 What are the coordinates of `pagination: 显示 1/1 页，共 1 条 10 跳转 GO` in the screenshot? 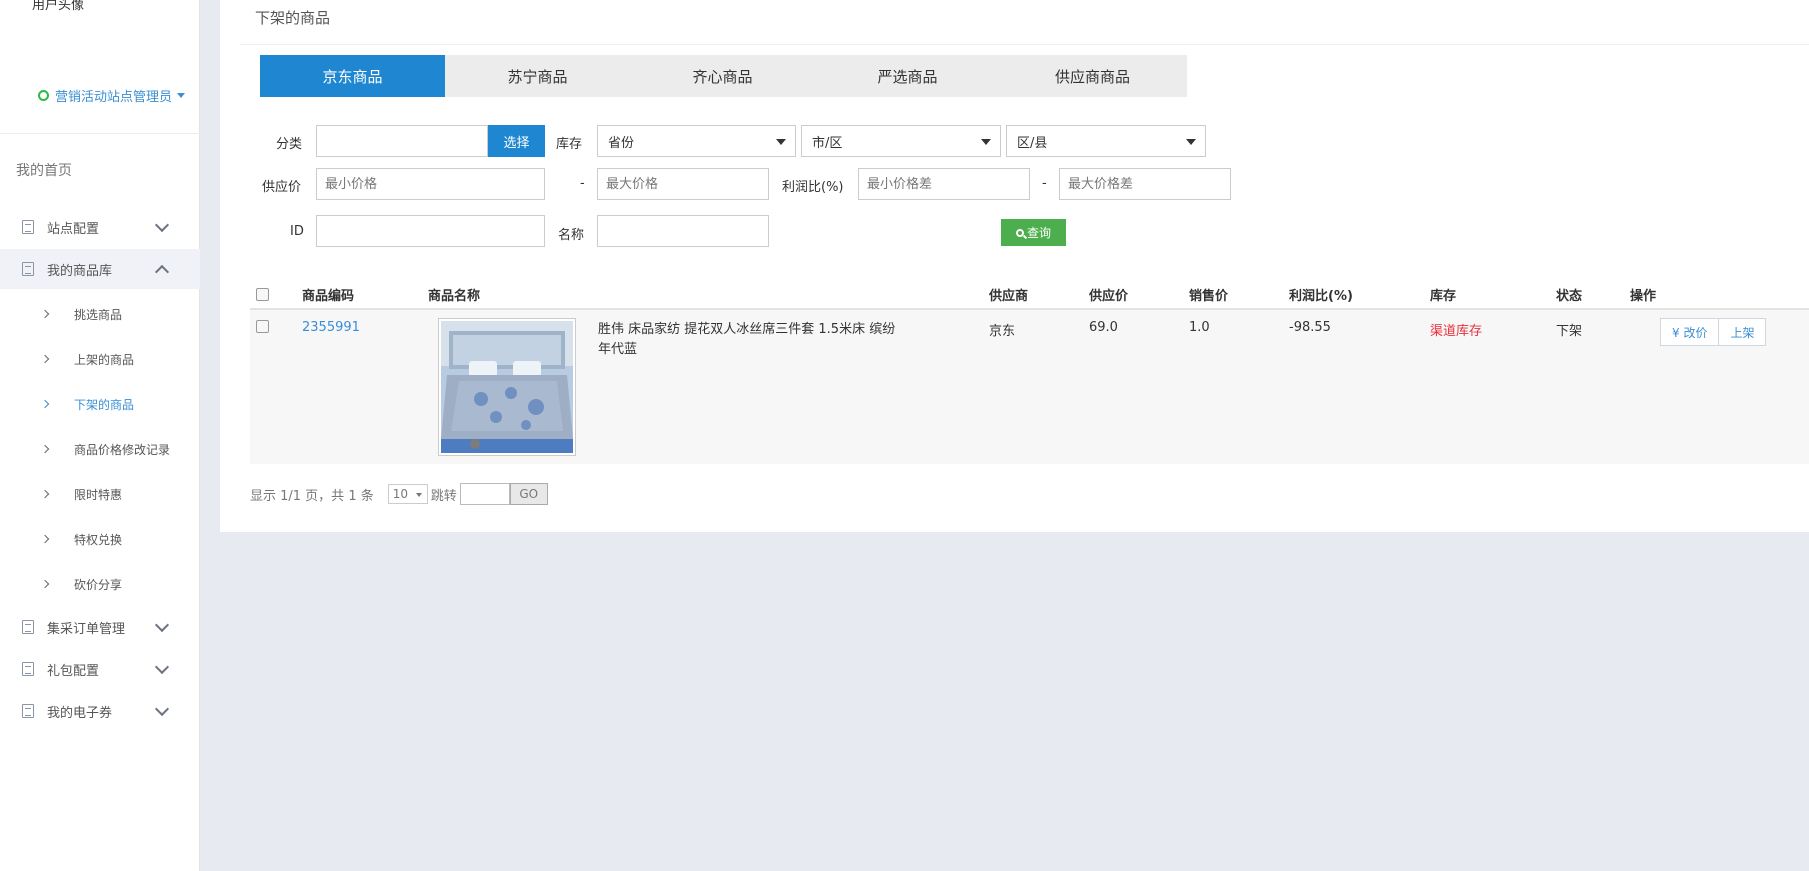 It's located at (399, 494).